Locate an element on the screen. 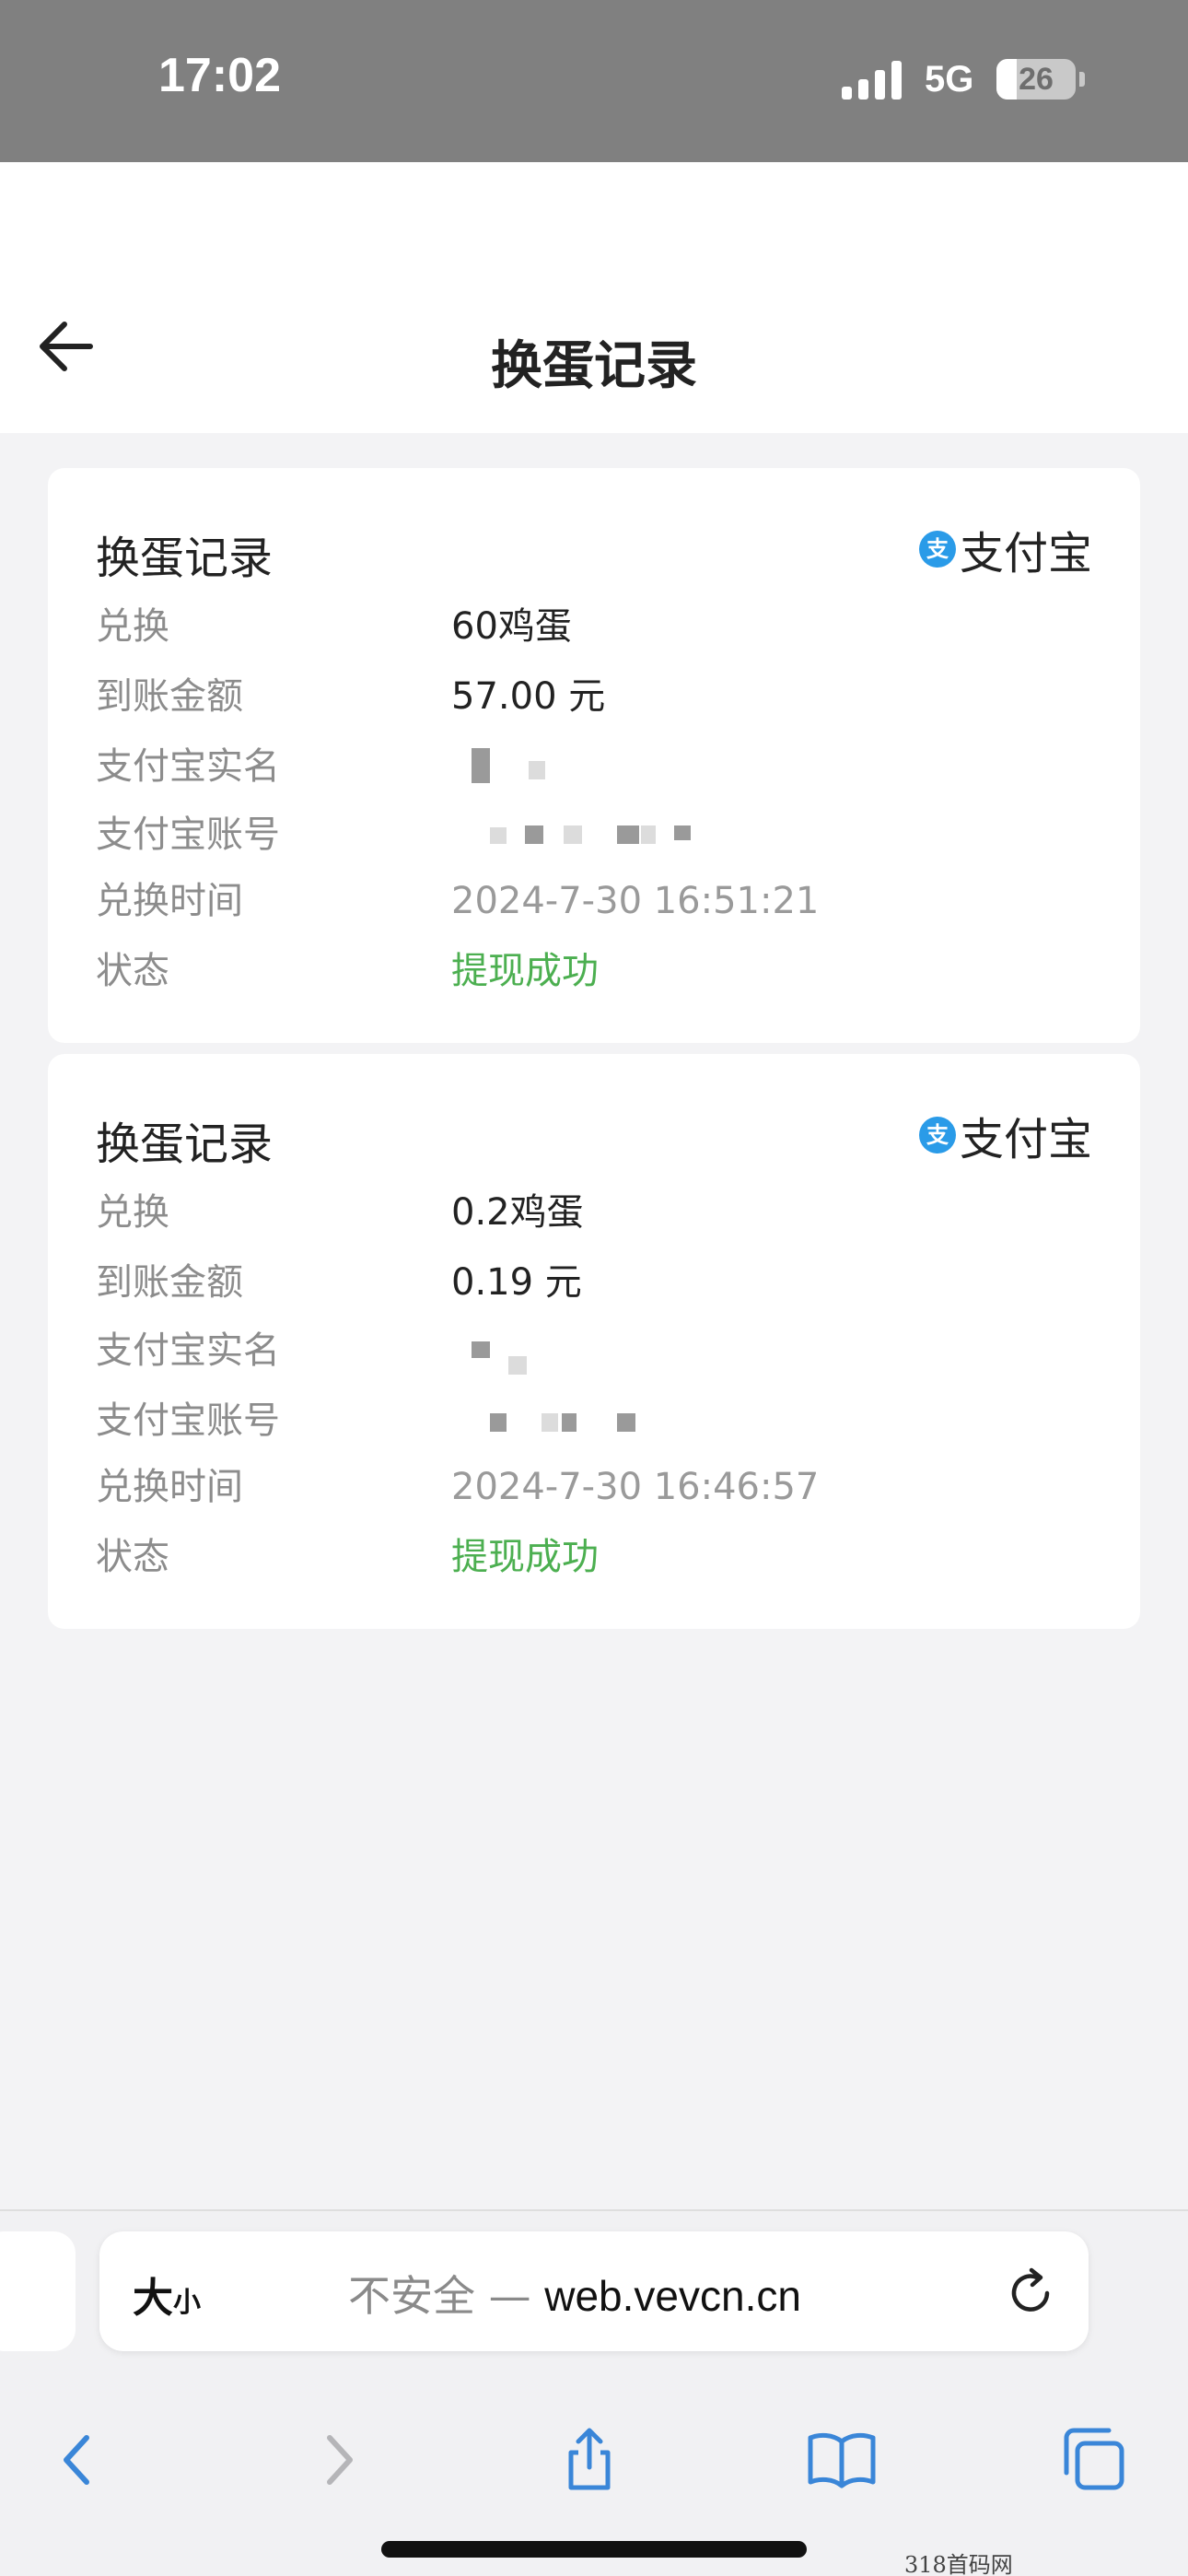  network-type: 5G is located at coordinates (949, 79).